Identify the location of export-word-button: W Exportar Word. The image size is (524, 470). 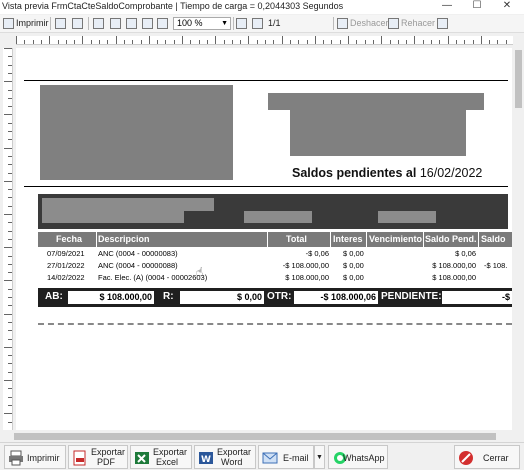
(225, 457).